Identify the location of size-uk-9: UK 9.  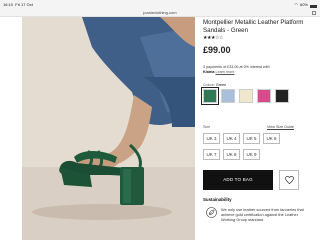
(251, 154).